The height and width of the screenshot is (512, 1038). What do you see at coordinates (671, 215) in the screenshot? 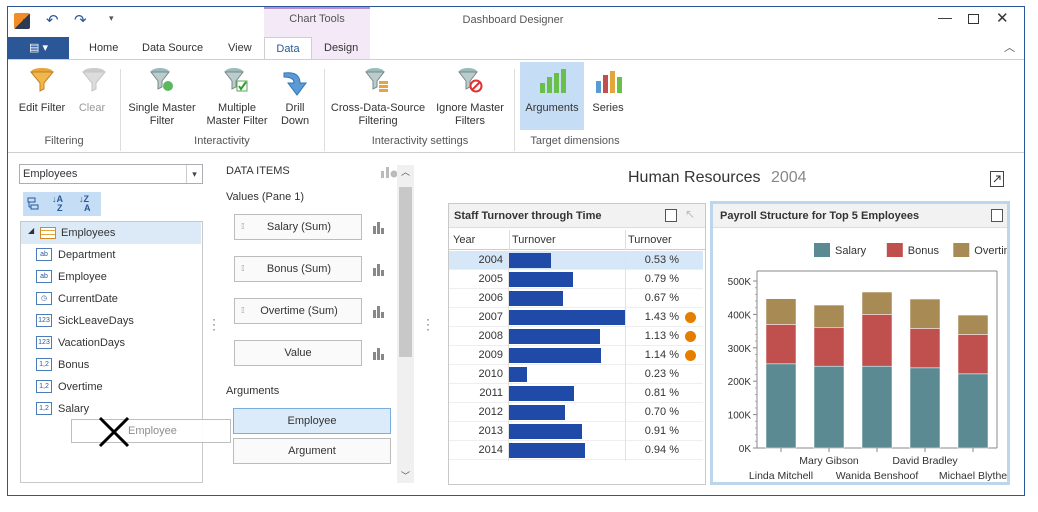
I see `grid-export-icon` at bounding box center [671, 215].